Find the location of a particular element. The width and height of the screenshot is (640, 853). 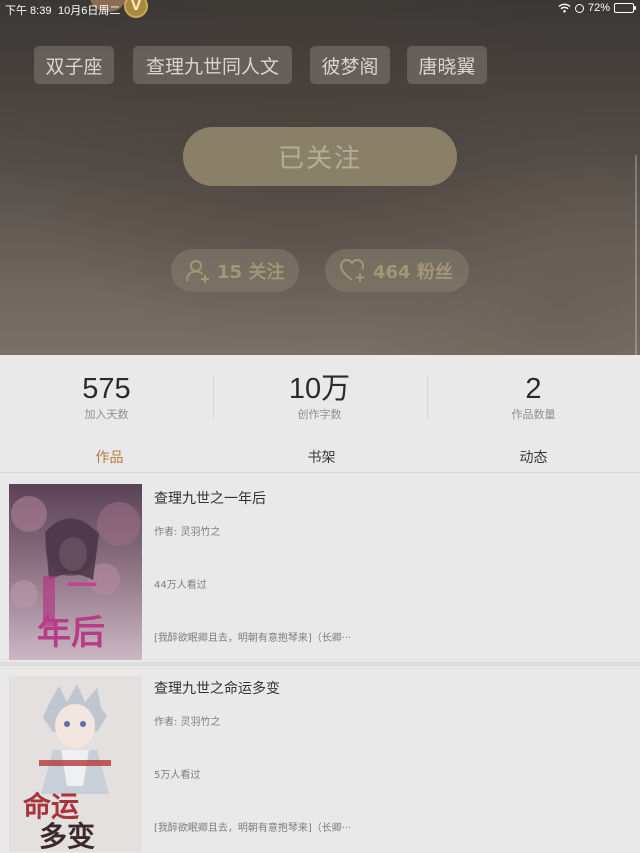

battery-percent: 72% is located at coordinates (598, 8).